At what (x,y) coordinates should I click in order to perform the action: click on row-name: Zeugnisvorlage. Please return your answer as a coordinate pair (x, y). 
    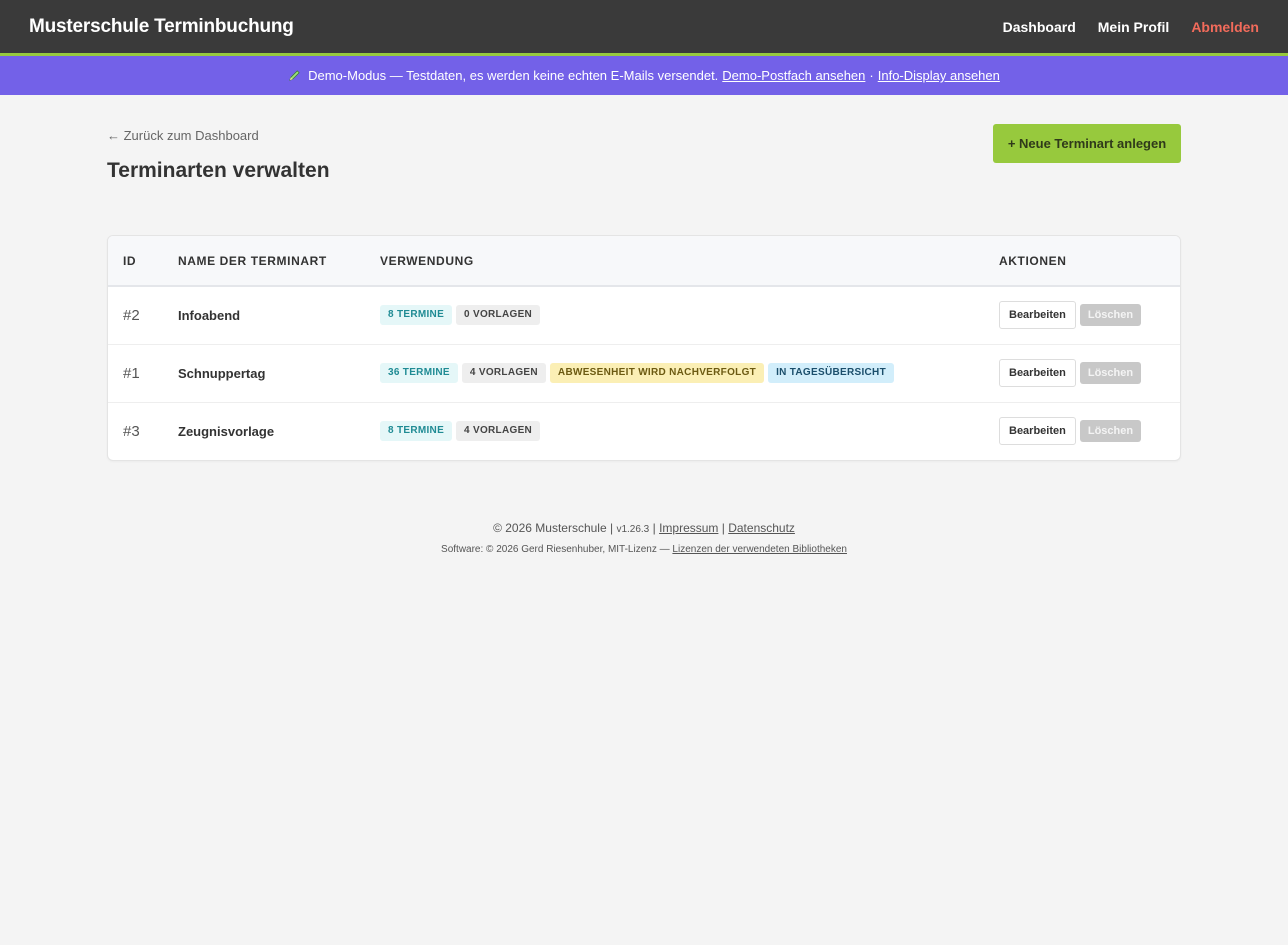
    Looking at the image, I should click on (226, 431).